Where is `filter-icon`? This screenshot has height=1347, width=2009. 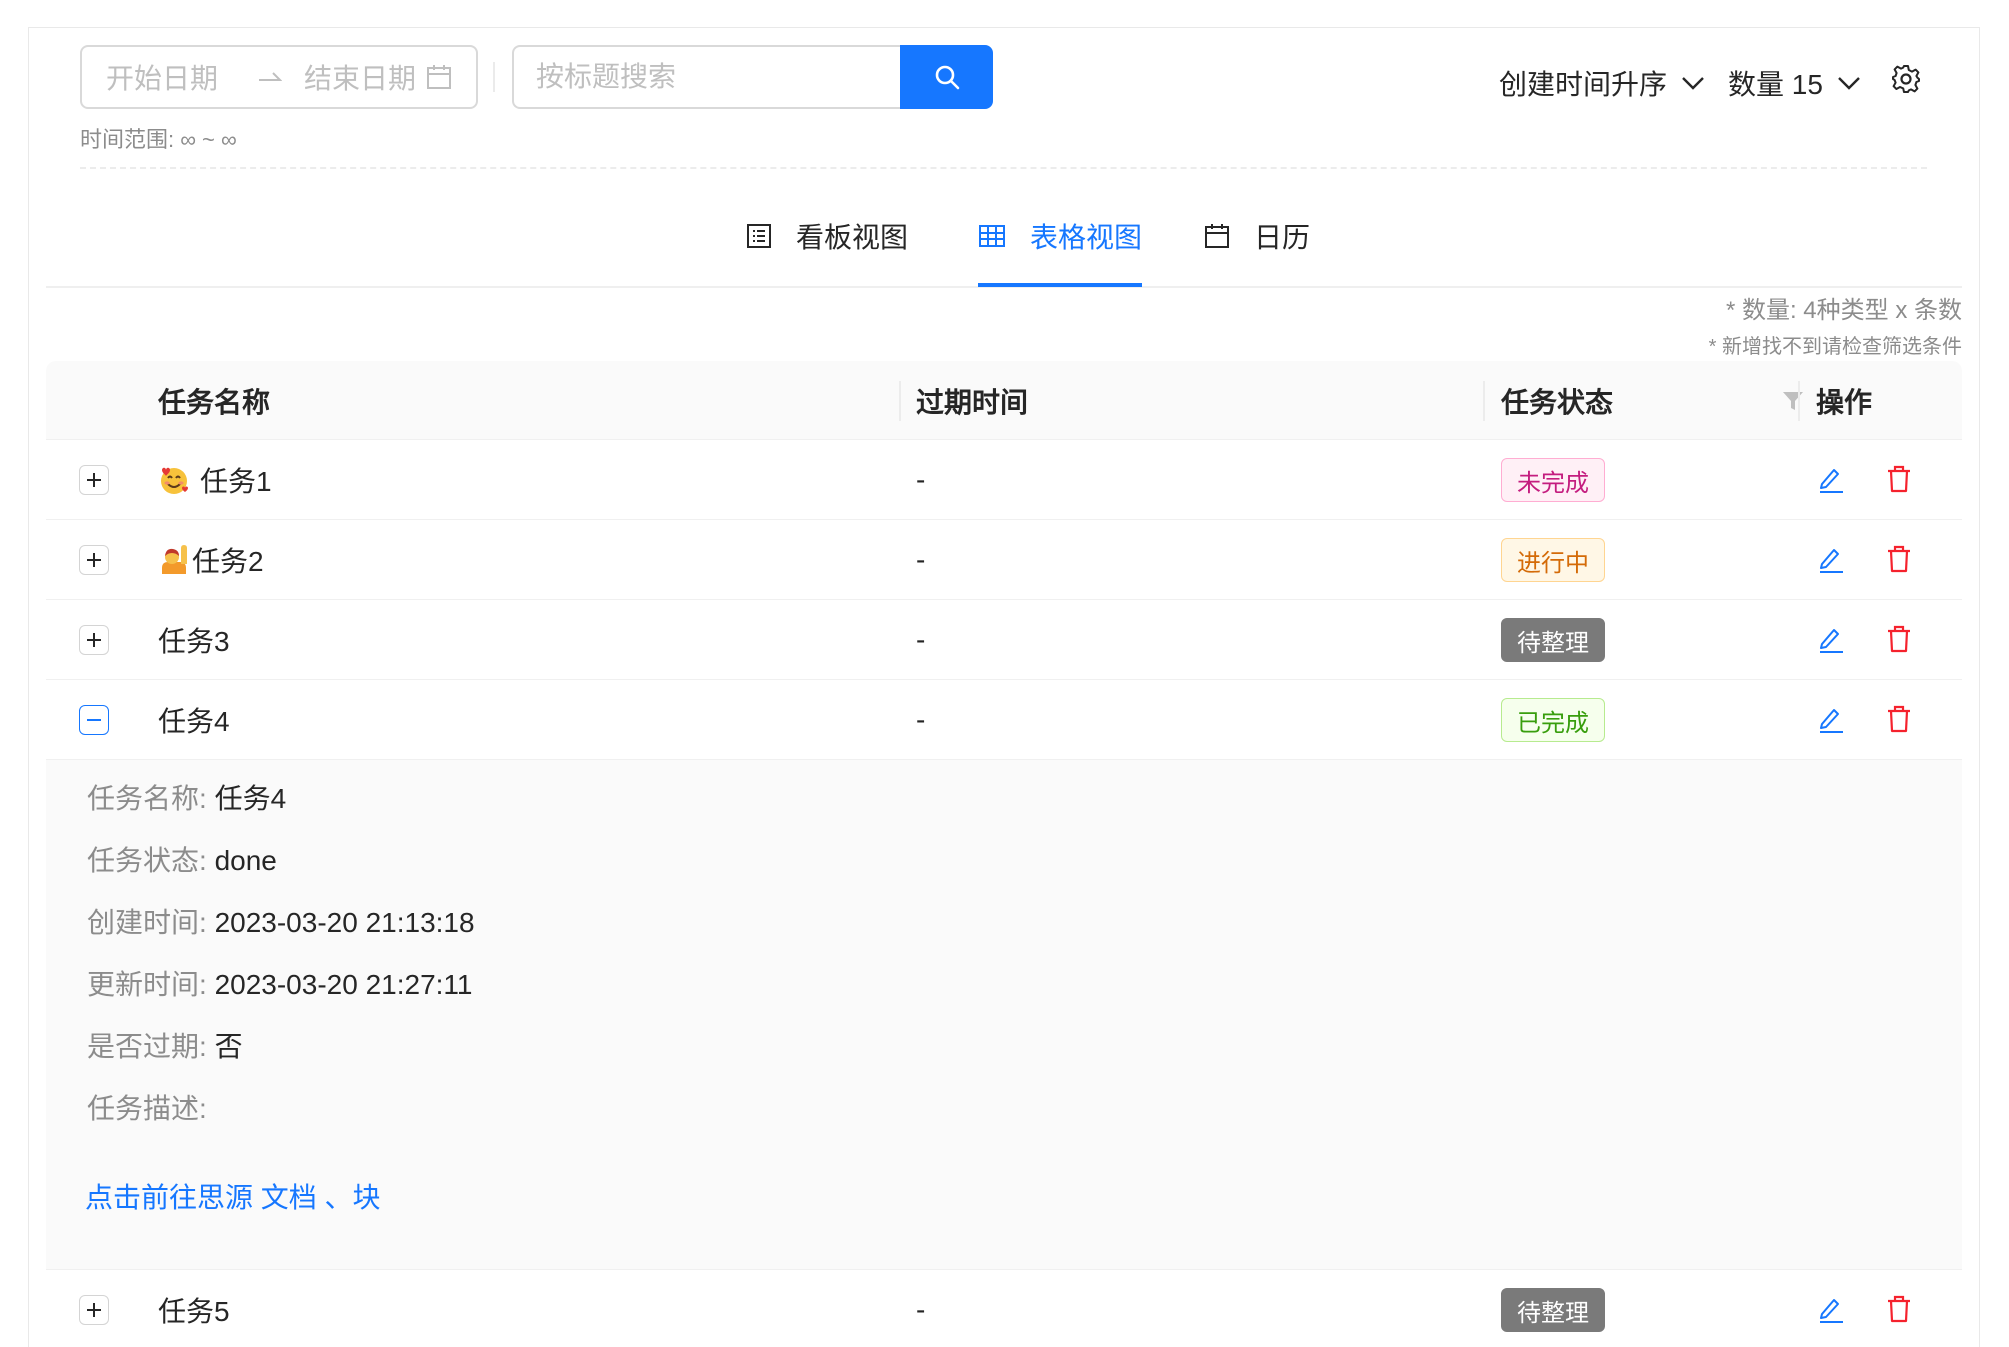 filter-icon is located at coordinates (1793, 401).